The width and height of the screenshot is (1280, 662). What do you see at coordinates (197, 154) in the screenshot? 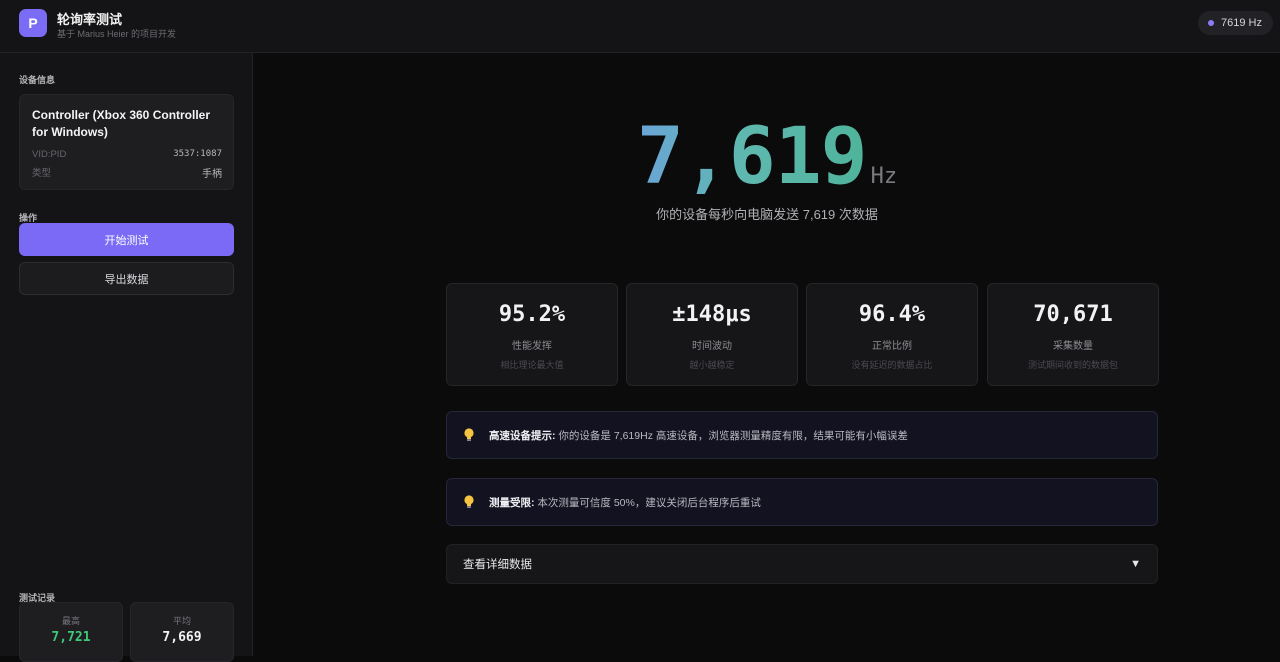
I see `vidpid-value: 3537:1087` at bounding box center [197, 154].